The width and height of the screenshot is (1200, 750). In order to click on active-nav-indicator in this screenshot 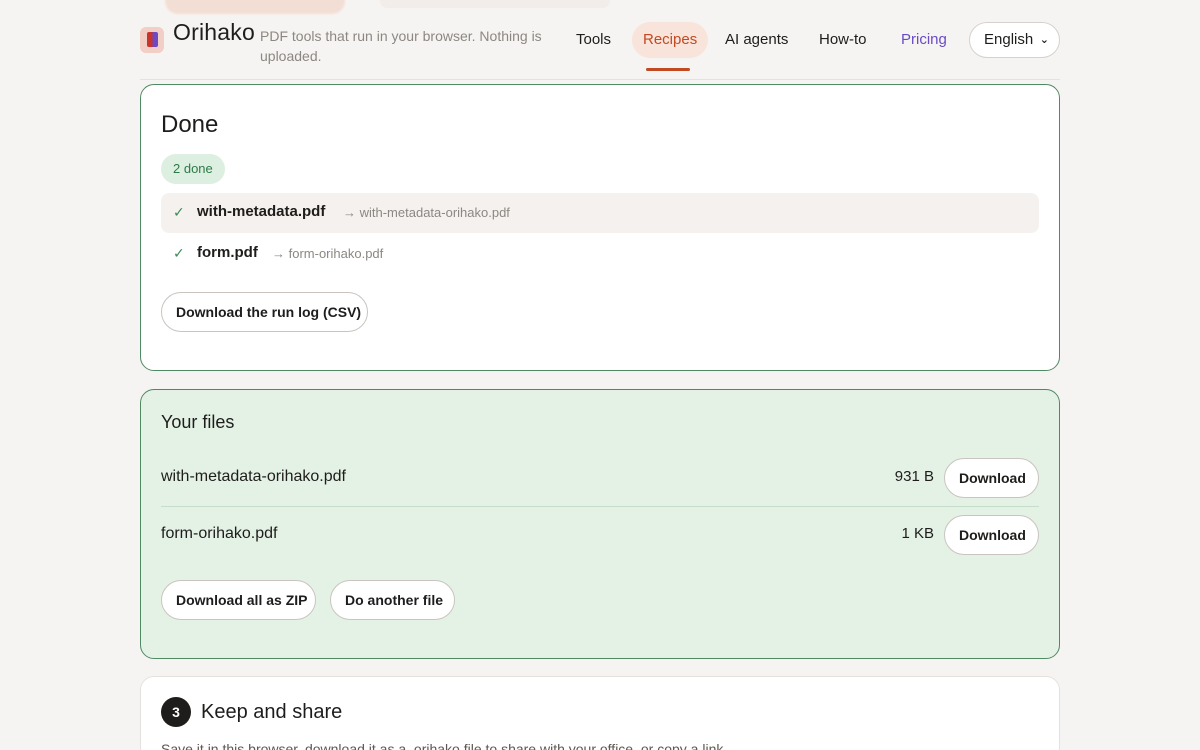, I will do `click(668, 69)`.